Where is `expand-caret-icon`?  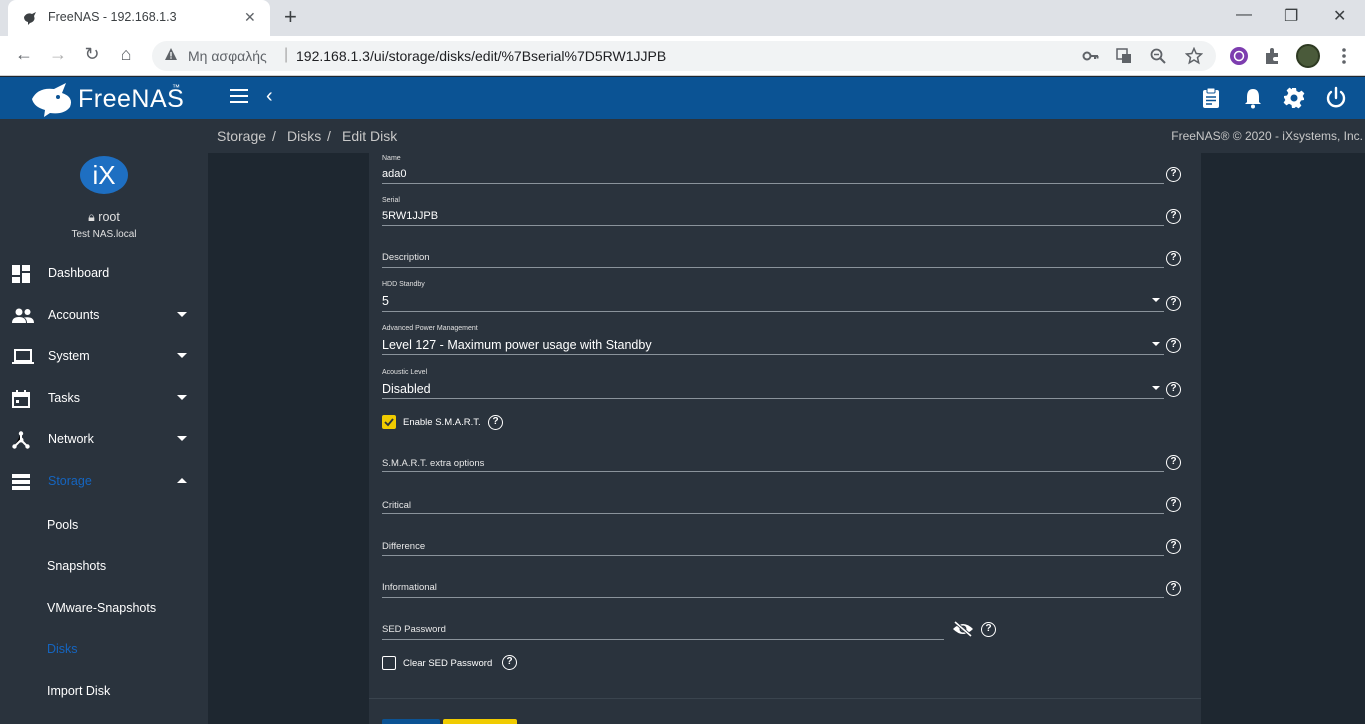
expand-caret-icon is located at coordinates (182, 438).